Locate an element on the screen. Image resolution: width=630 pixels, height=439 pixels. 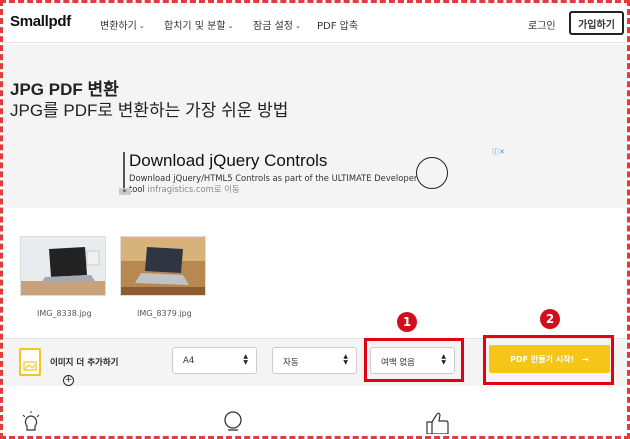
page-size-value: A4 is located at coordinates (189, 361).